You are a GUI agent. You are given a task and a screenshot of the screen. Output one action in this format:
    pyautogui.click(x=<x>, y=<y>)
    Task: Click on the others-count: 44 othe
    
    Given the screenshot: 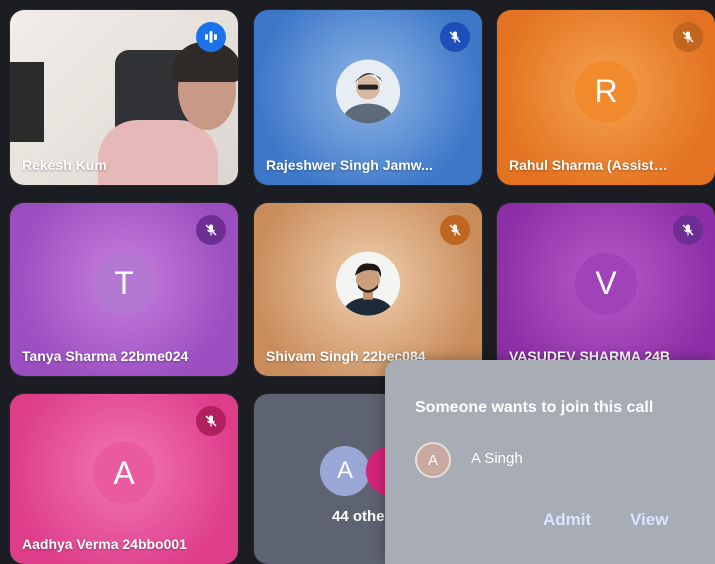 What is the action you would take?
    pyautogui.click(x=358, y=516)
    